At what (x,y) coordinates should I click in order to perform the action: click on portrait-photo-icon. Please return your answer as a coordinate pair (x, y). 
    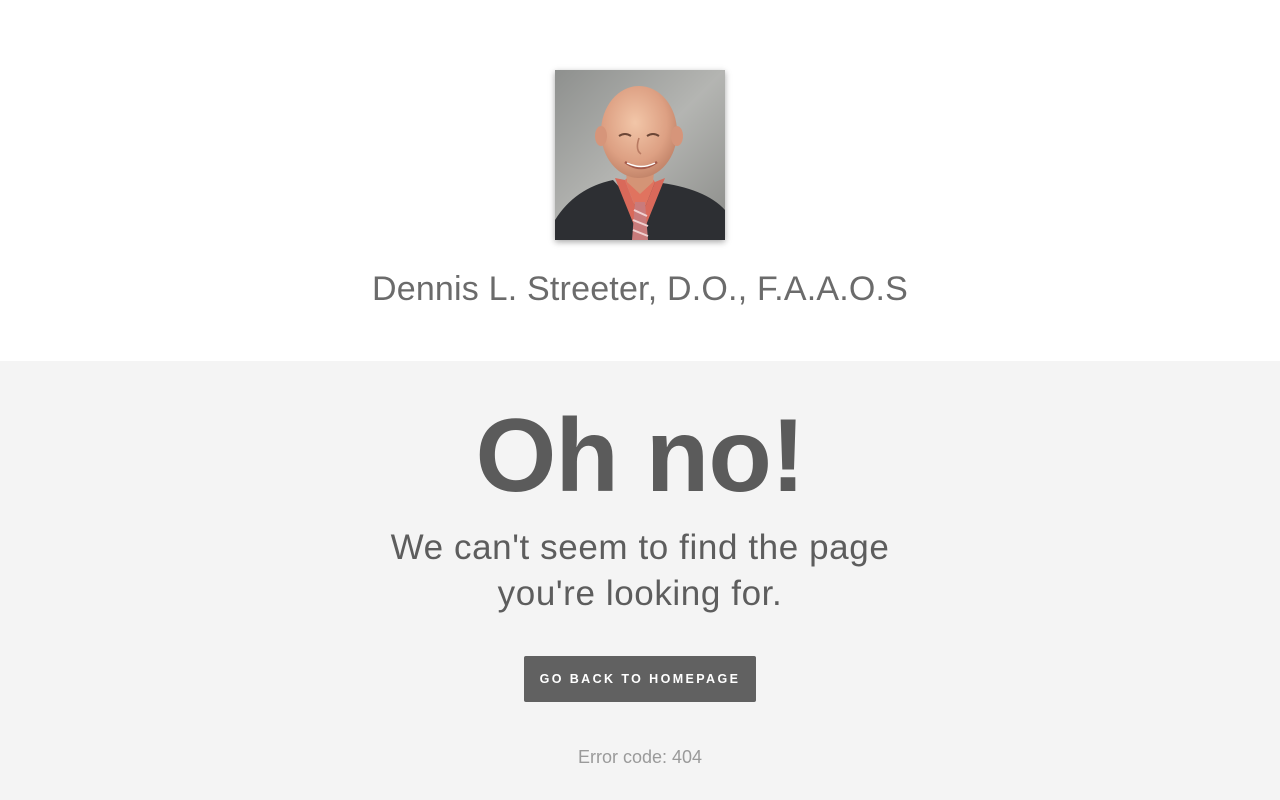
    Looking at the image, I should click on (640, 155).